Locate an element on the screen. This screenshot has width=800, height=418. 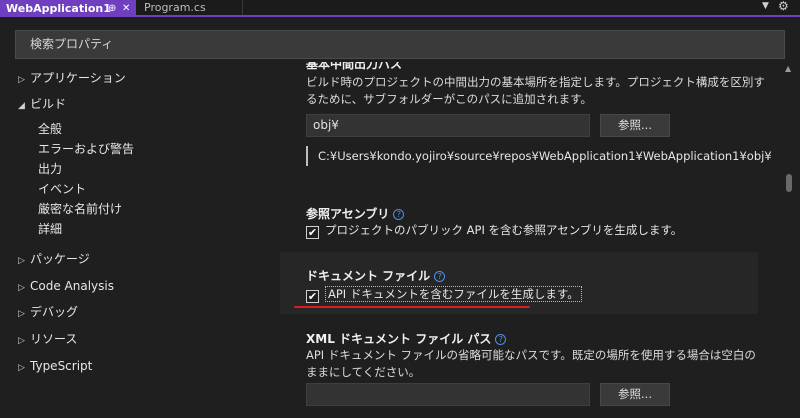
tab-program-cs: Program.cs is located at coordinates (190, 7).